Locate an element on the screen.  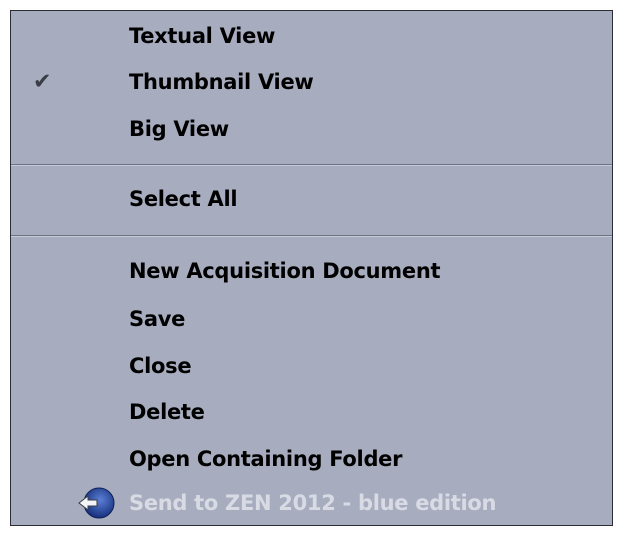
menu-item-label: Delete is located at coordinates (167, 412).